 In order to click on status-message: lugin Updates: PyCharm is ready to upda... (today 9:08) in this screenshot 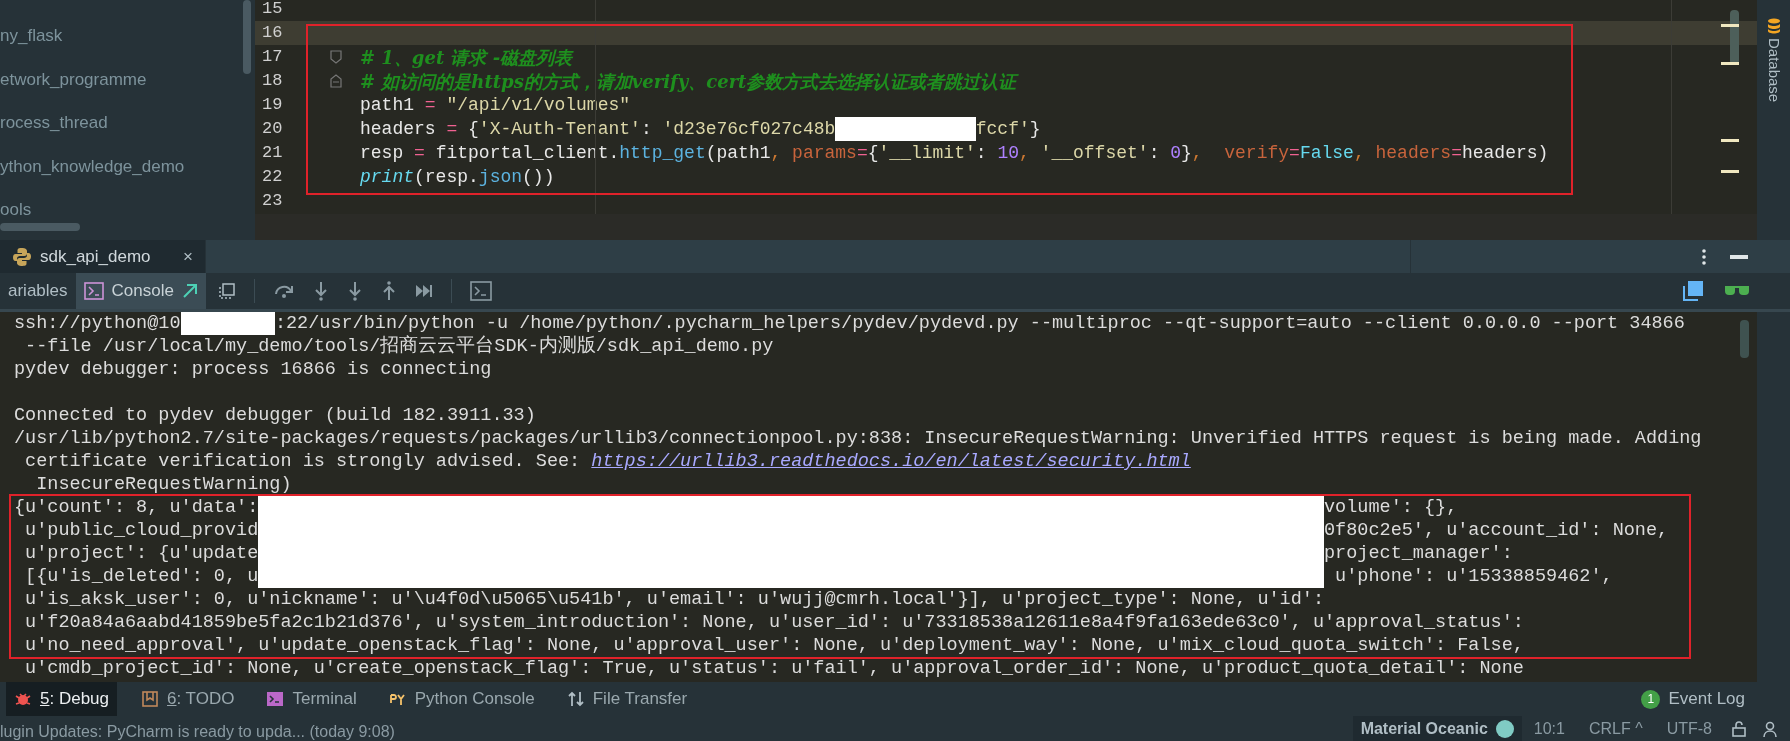, I will do `click(197, 727)`.